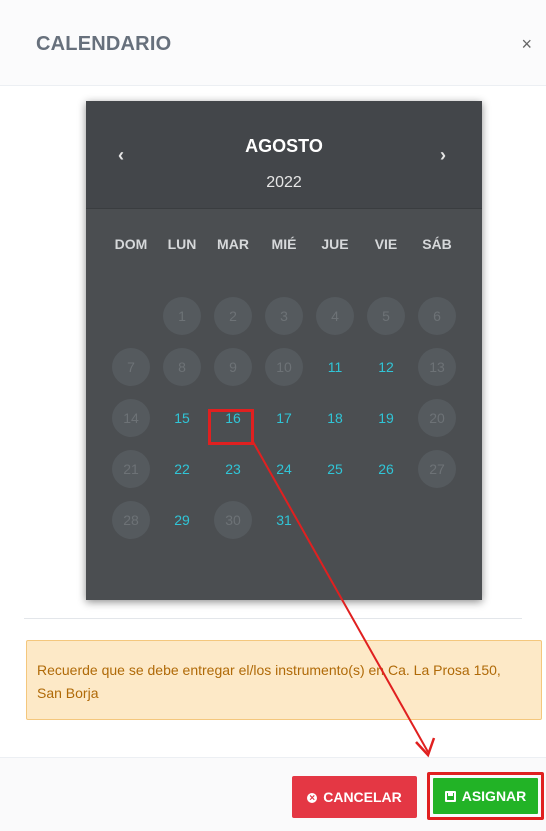 The image size is (546, 831). I want to click on modal-title: CALENDARIO, so click(104, 44).